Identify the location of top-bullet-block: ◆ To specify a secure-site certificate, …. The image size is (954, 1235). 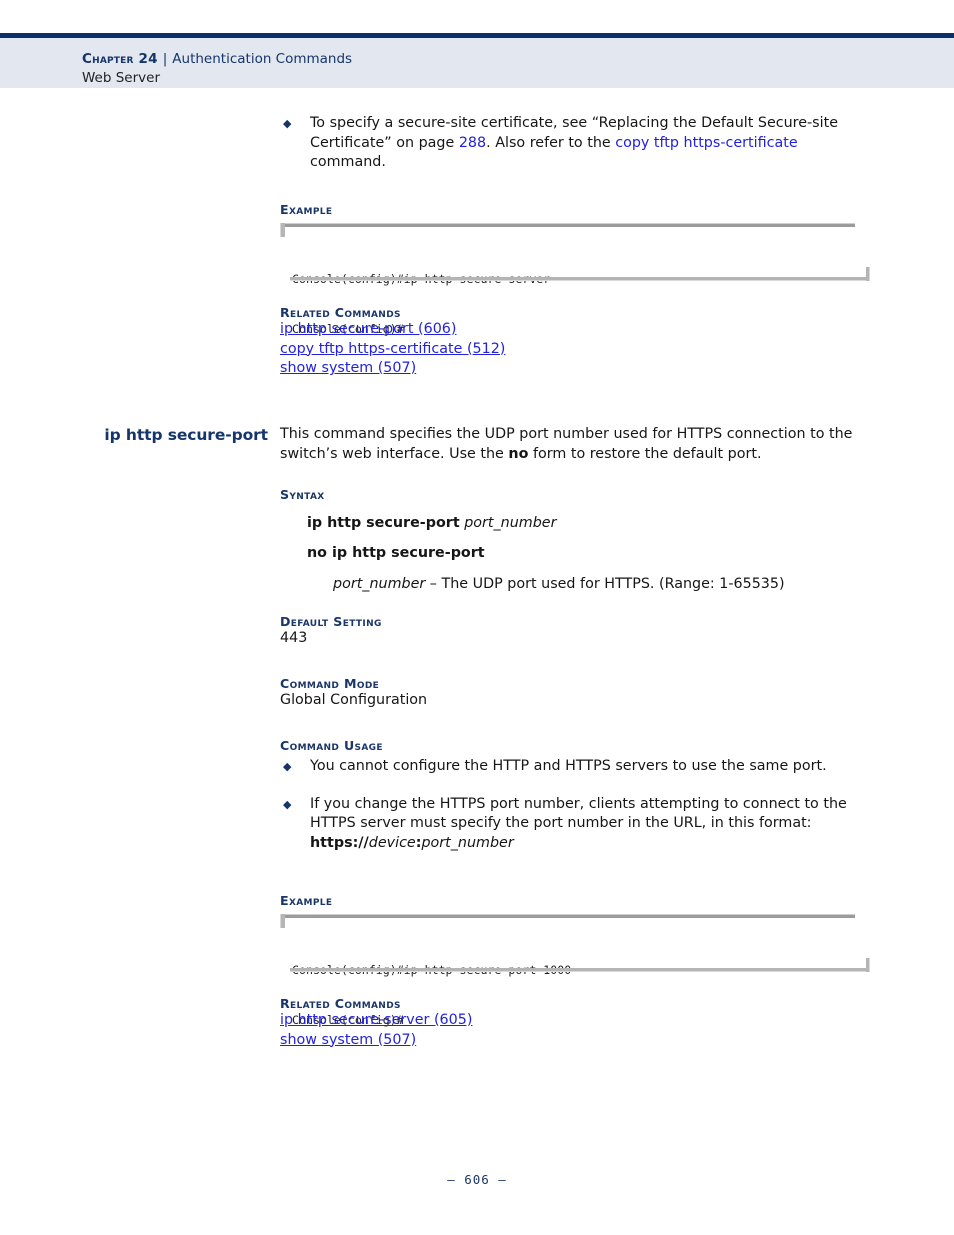
(575, 143).